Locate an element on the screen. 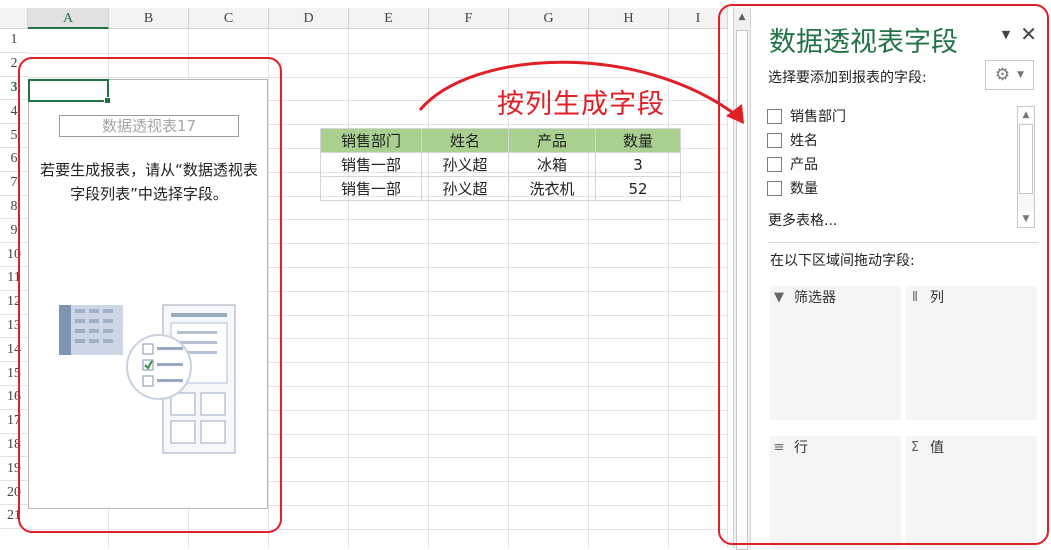 This screenshot has width=1051, height=550. table-row: 销售一部 孙义超 冰箱 3 is located at coordinates (500, 164).